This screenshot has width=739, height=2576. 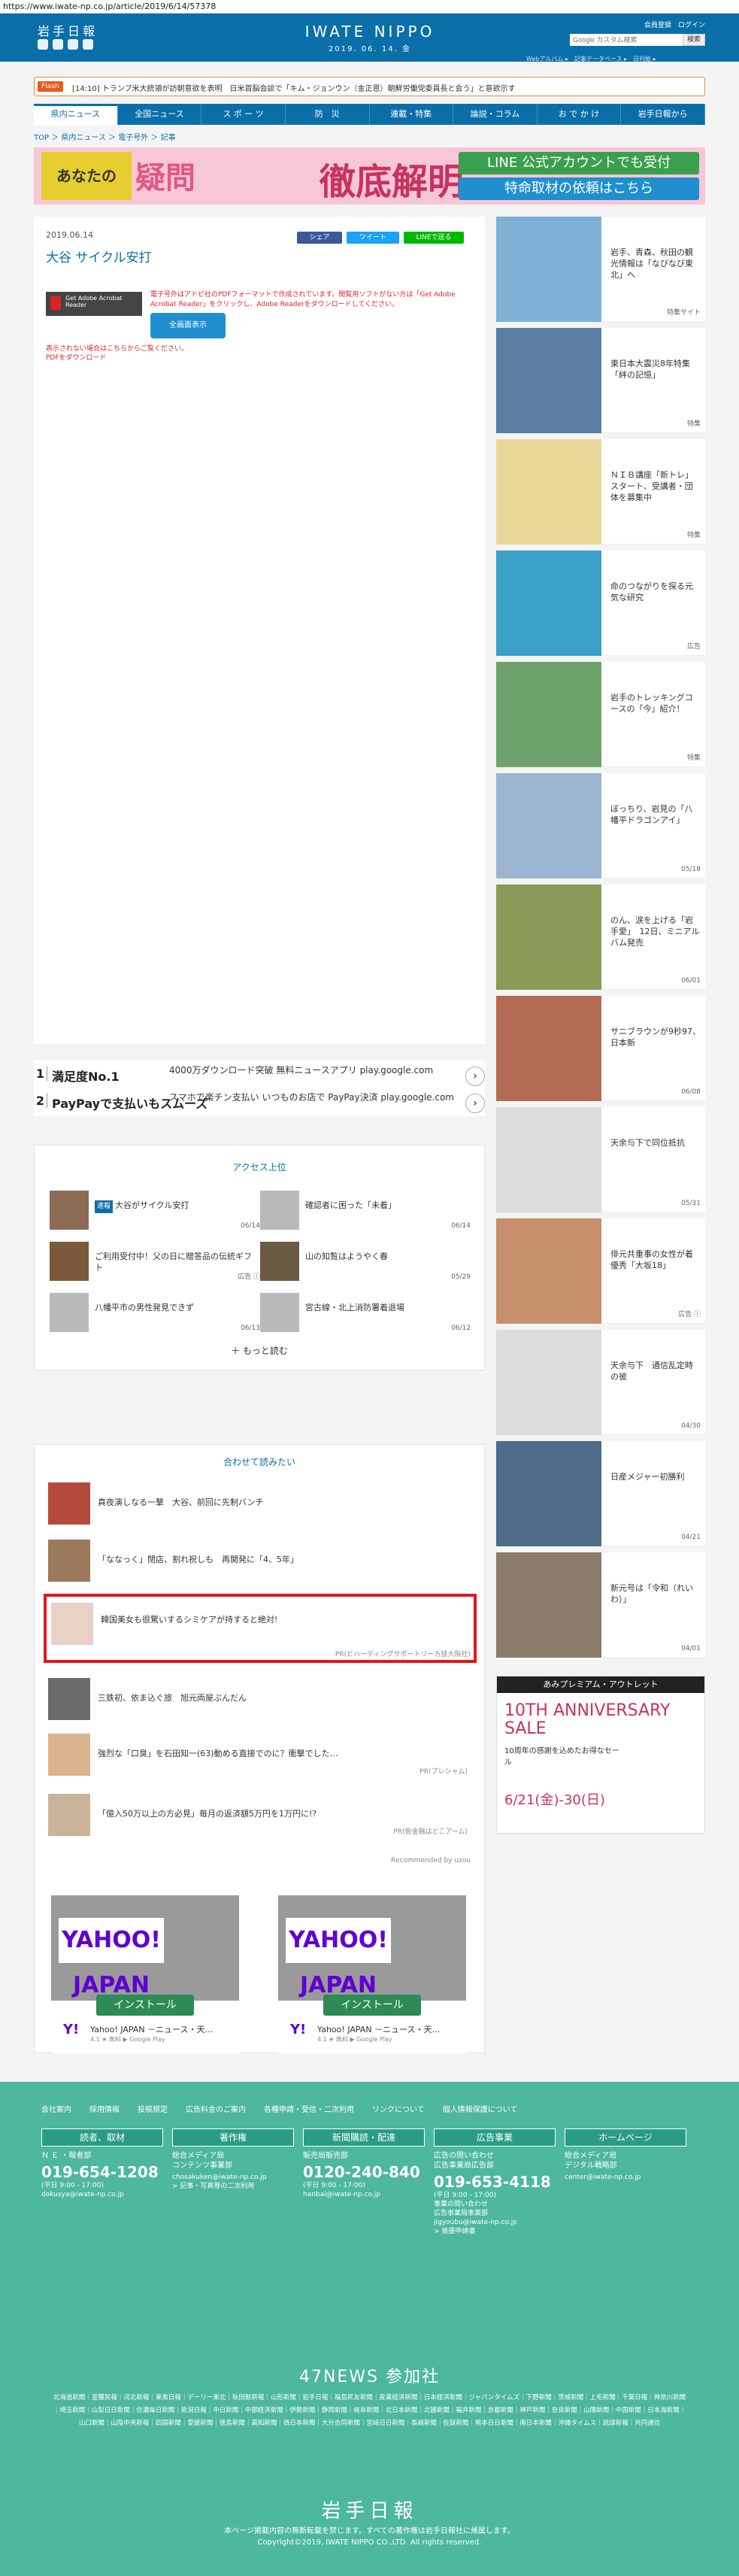 What do you see at coordinates (600, 1382) in the screenshot?
I see `sidebar-card: 天余与下 通信乱定時の彼 04/30` at bounding box center [600, 1382].